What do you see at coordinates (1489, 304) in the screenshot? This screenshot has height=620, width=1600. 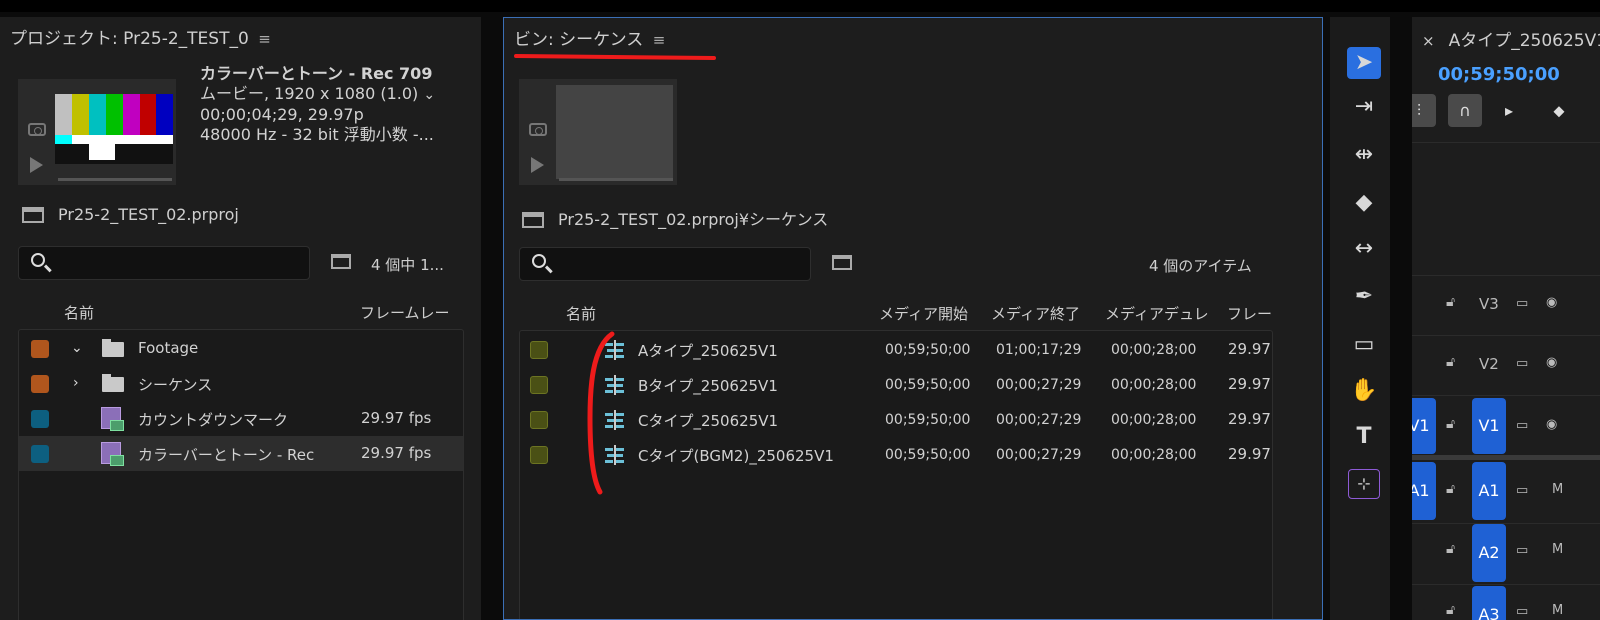 I see `track-name: V3` at bounding box center [1489, 304].